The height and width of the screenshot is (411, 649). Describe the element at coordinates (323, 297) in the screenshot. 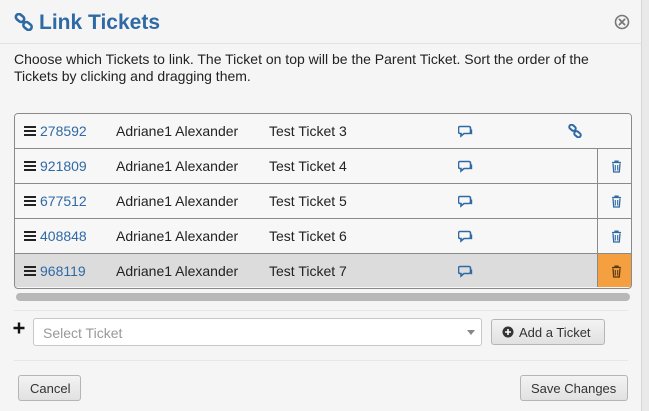

I see `horizontal-scrollbar` at that location.